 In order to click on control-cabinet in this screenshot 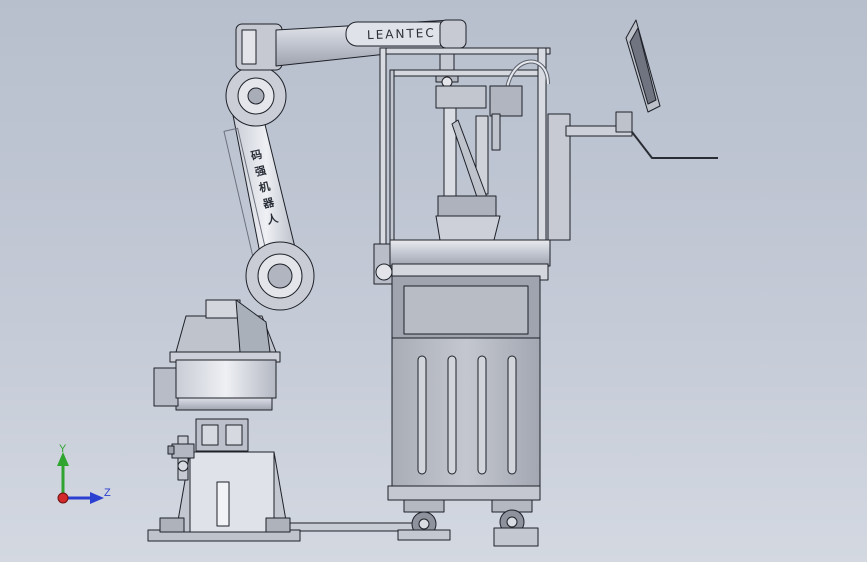, I will do `click(464, 388)`.